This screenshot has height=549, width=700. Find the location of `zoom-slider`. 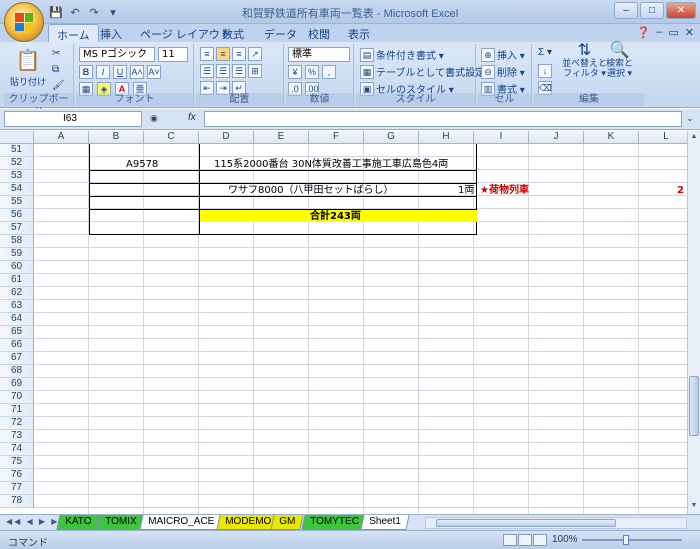

zoom-slider is located at coordinates (632, 540).